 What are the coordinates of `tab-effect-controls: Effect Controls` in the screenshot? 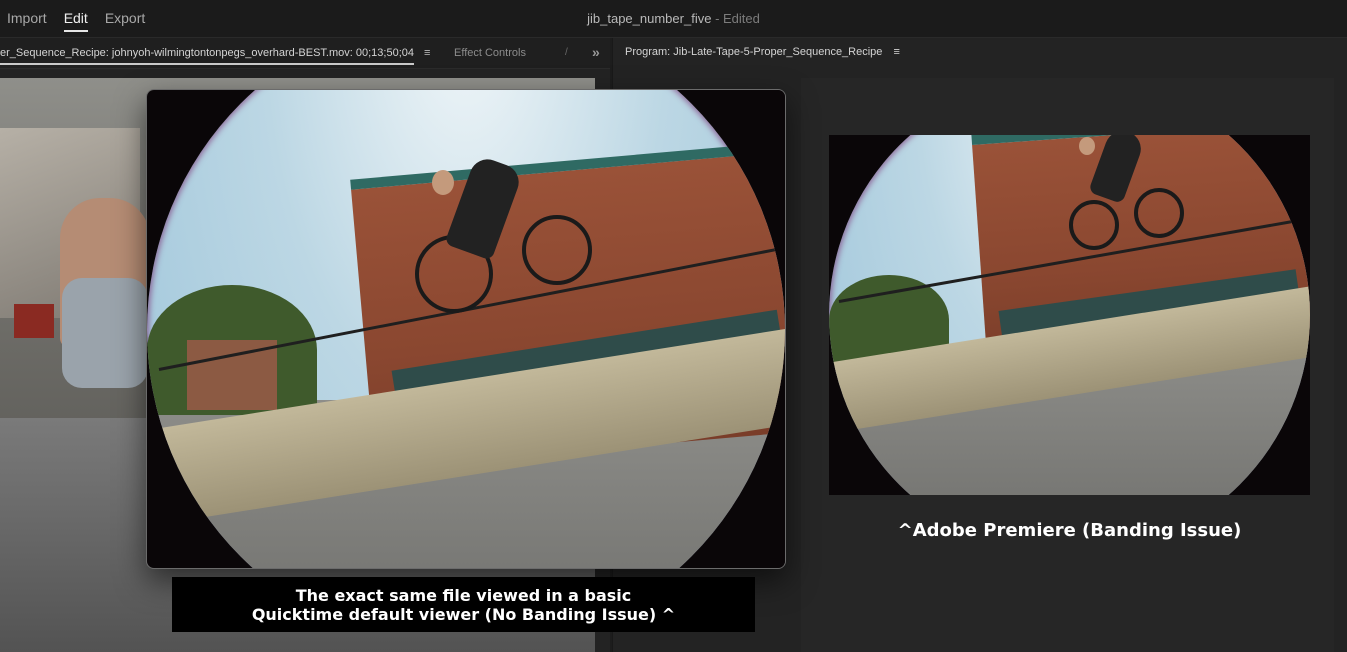 It's located at (490, 53).